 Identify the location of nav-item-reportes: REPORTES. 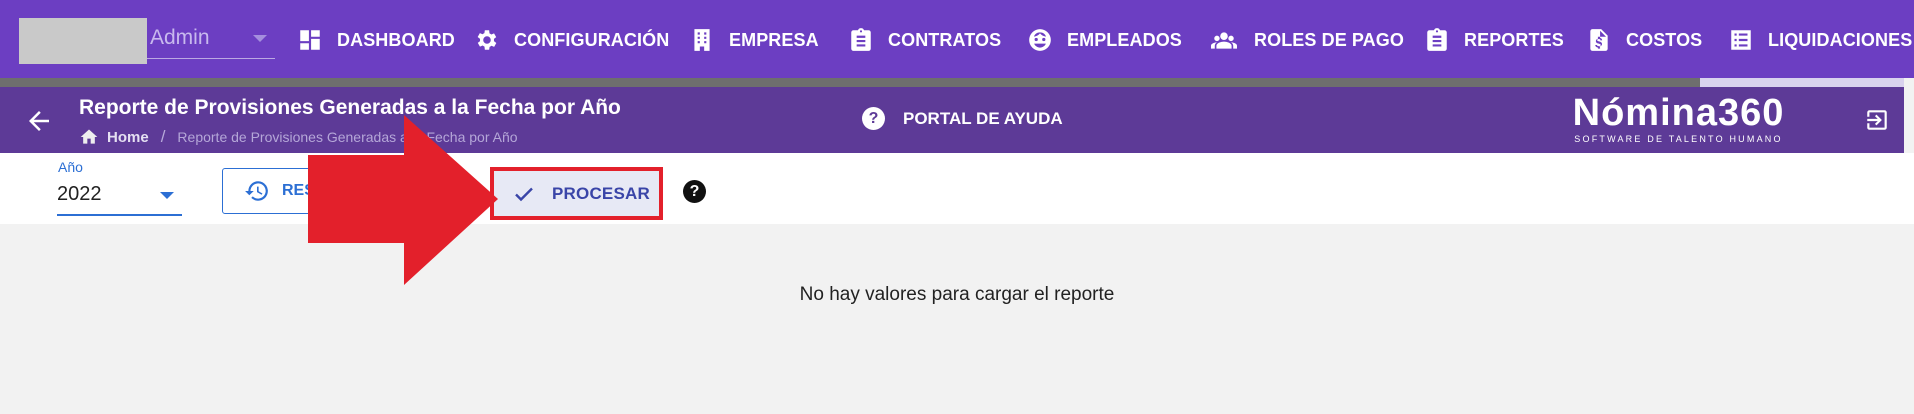
(1494, 40).